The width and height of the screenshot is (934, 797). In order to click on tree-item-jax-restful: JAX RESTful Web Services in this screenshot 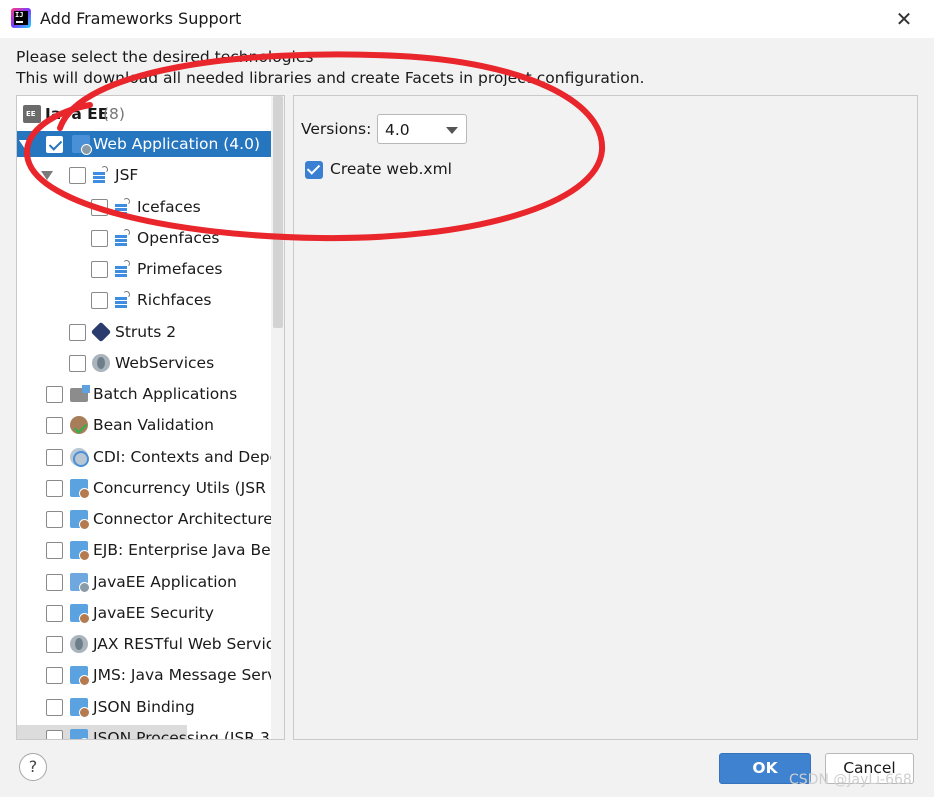, I will do `click(150, 644)`.